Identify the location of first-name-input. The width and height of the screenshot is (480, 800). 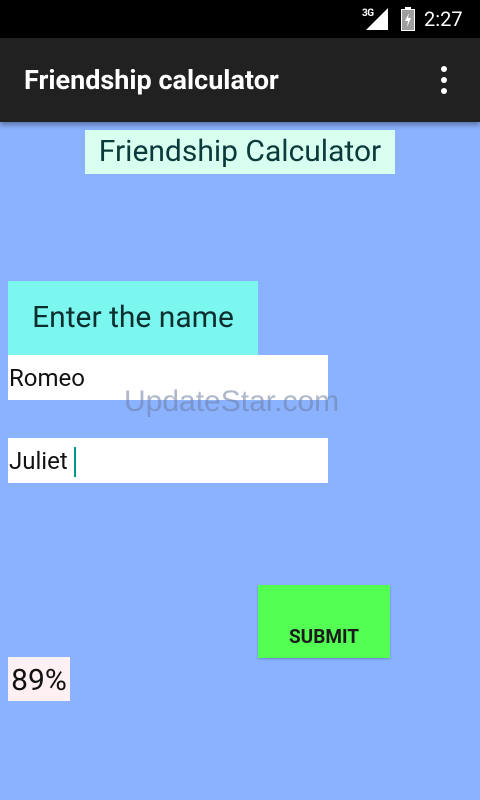
(168, 377).